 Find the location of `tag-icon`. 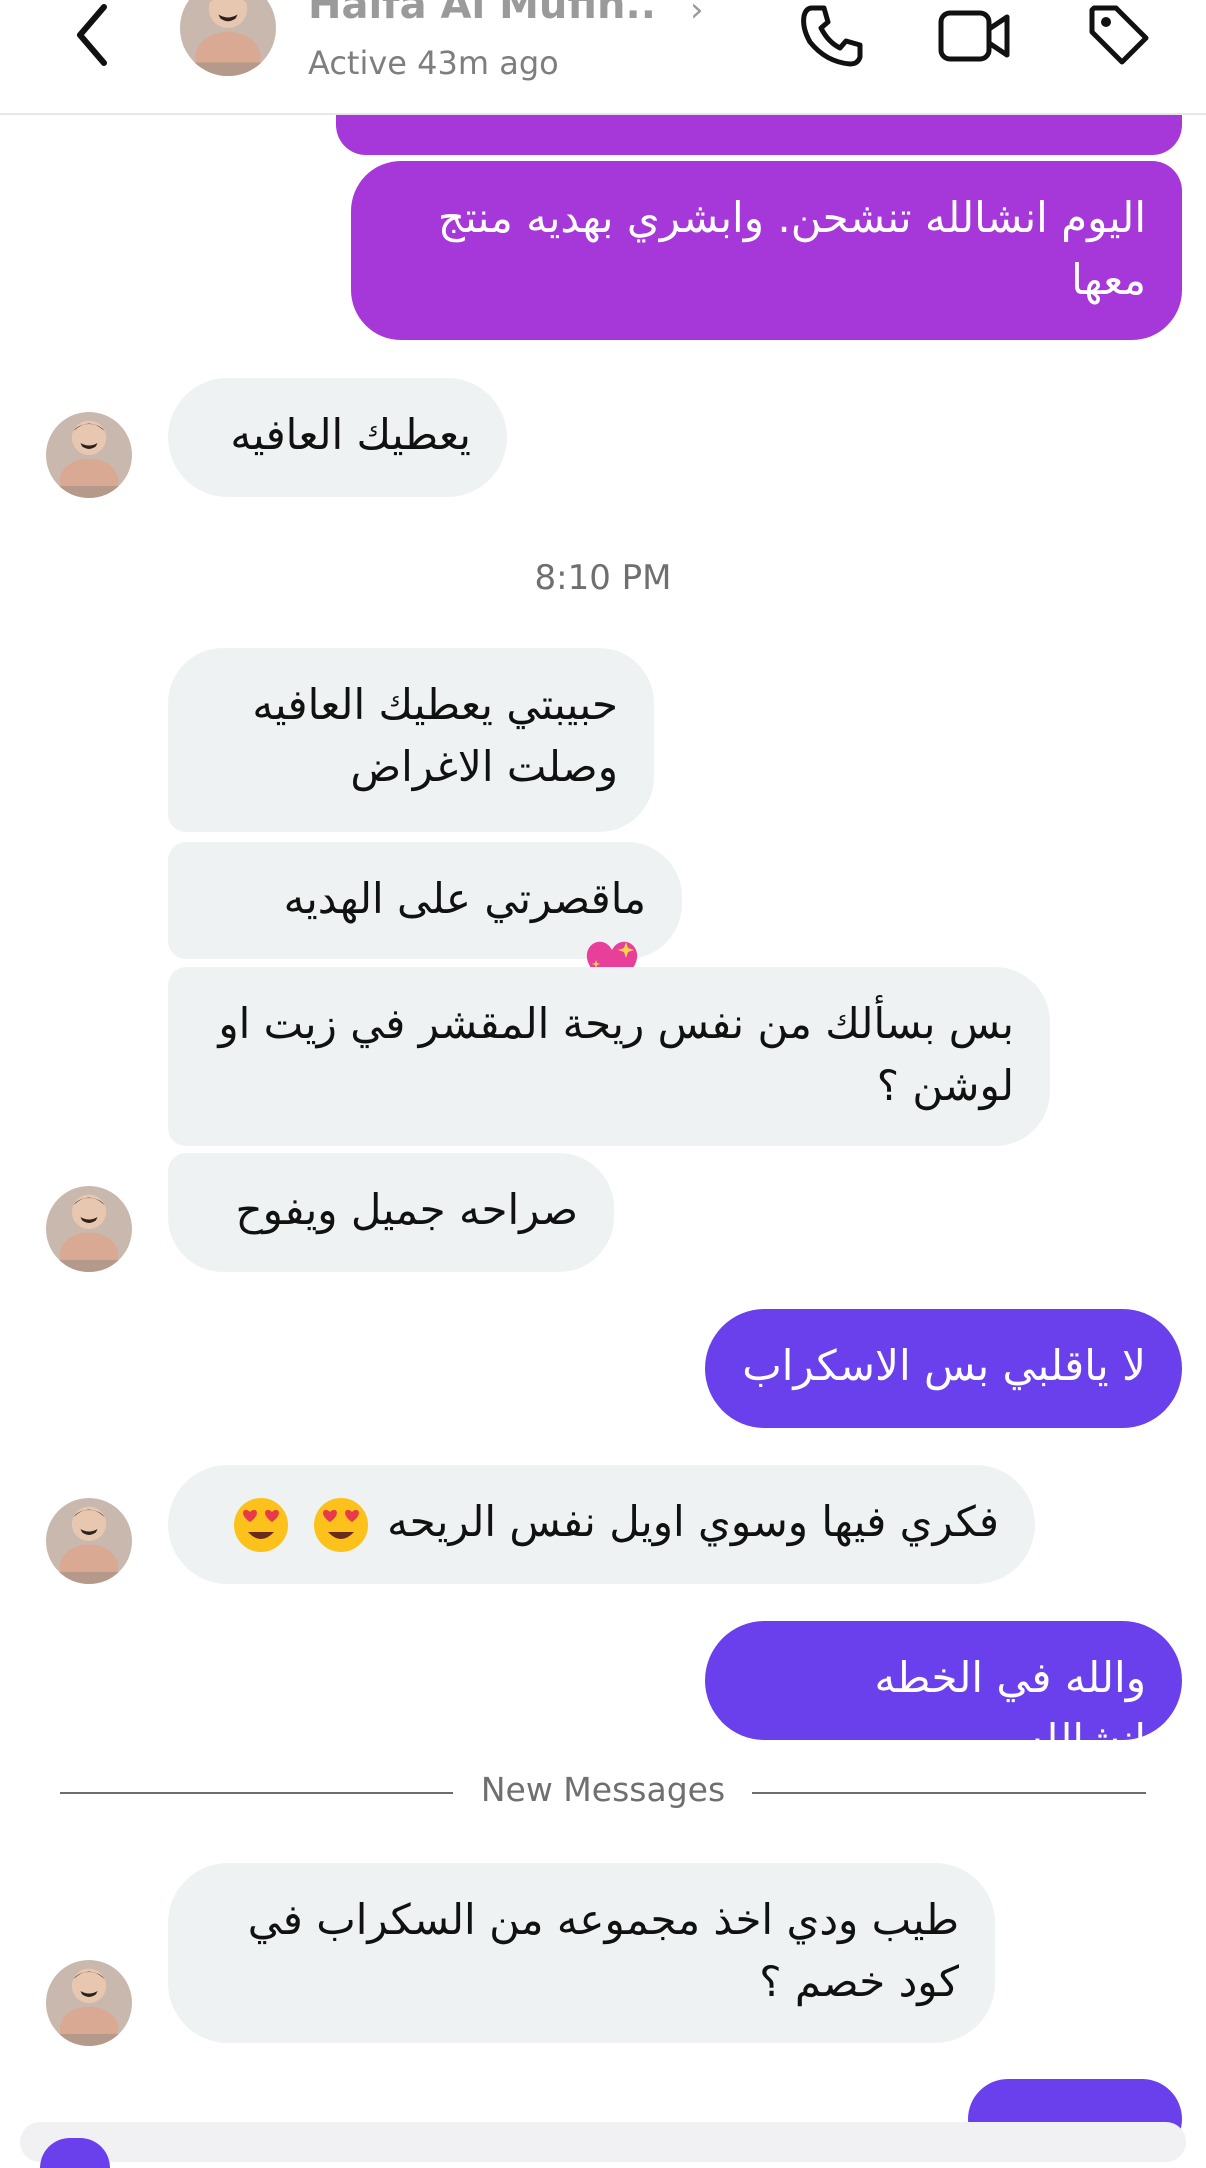

tag-icon is located at coordinates (1119, 35).